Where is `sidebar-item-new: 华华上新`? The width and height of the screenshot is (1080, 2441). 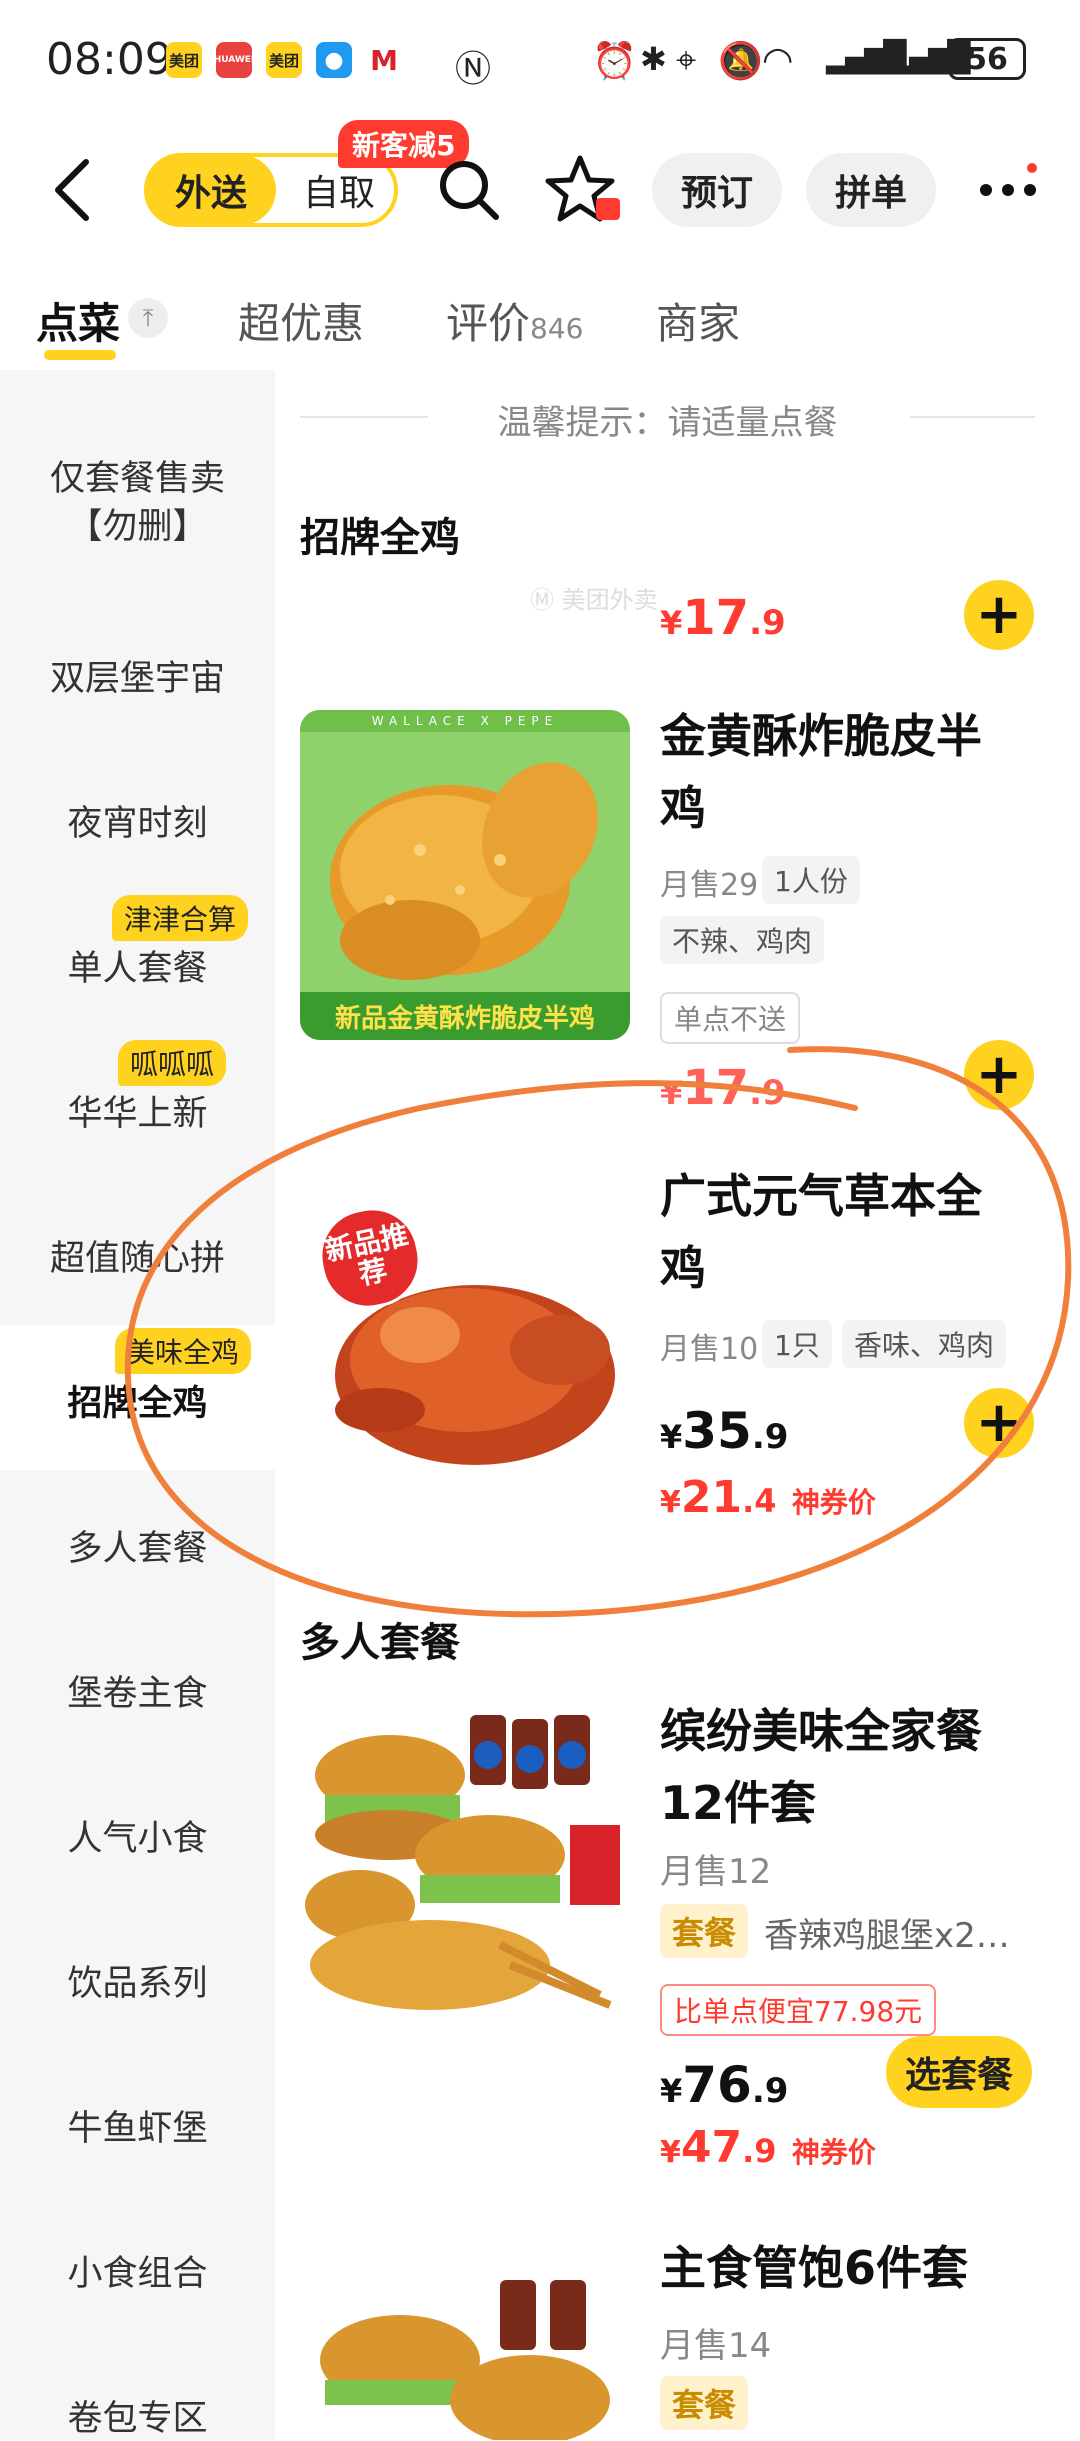
sidebar-item-new: 华华上新 is located at coordinates (137, 1110).